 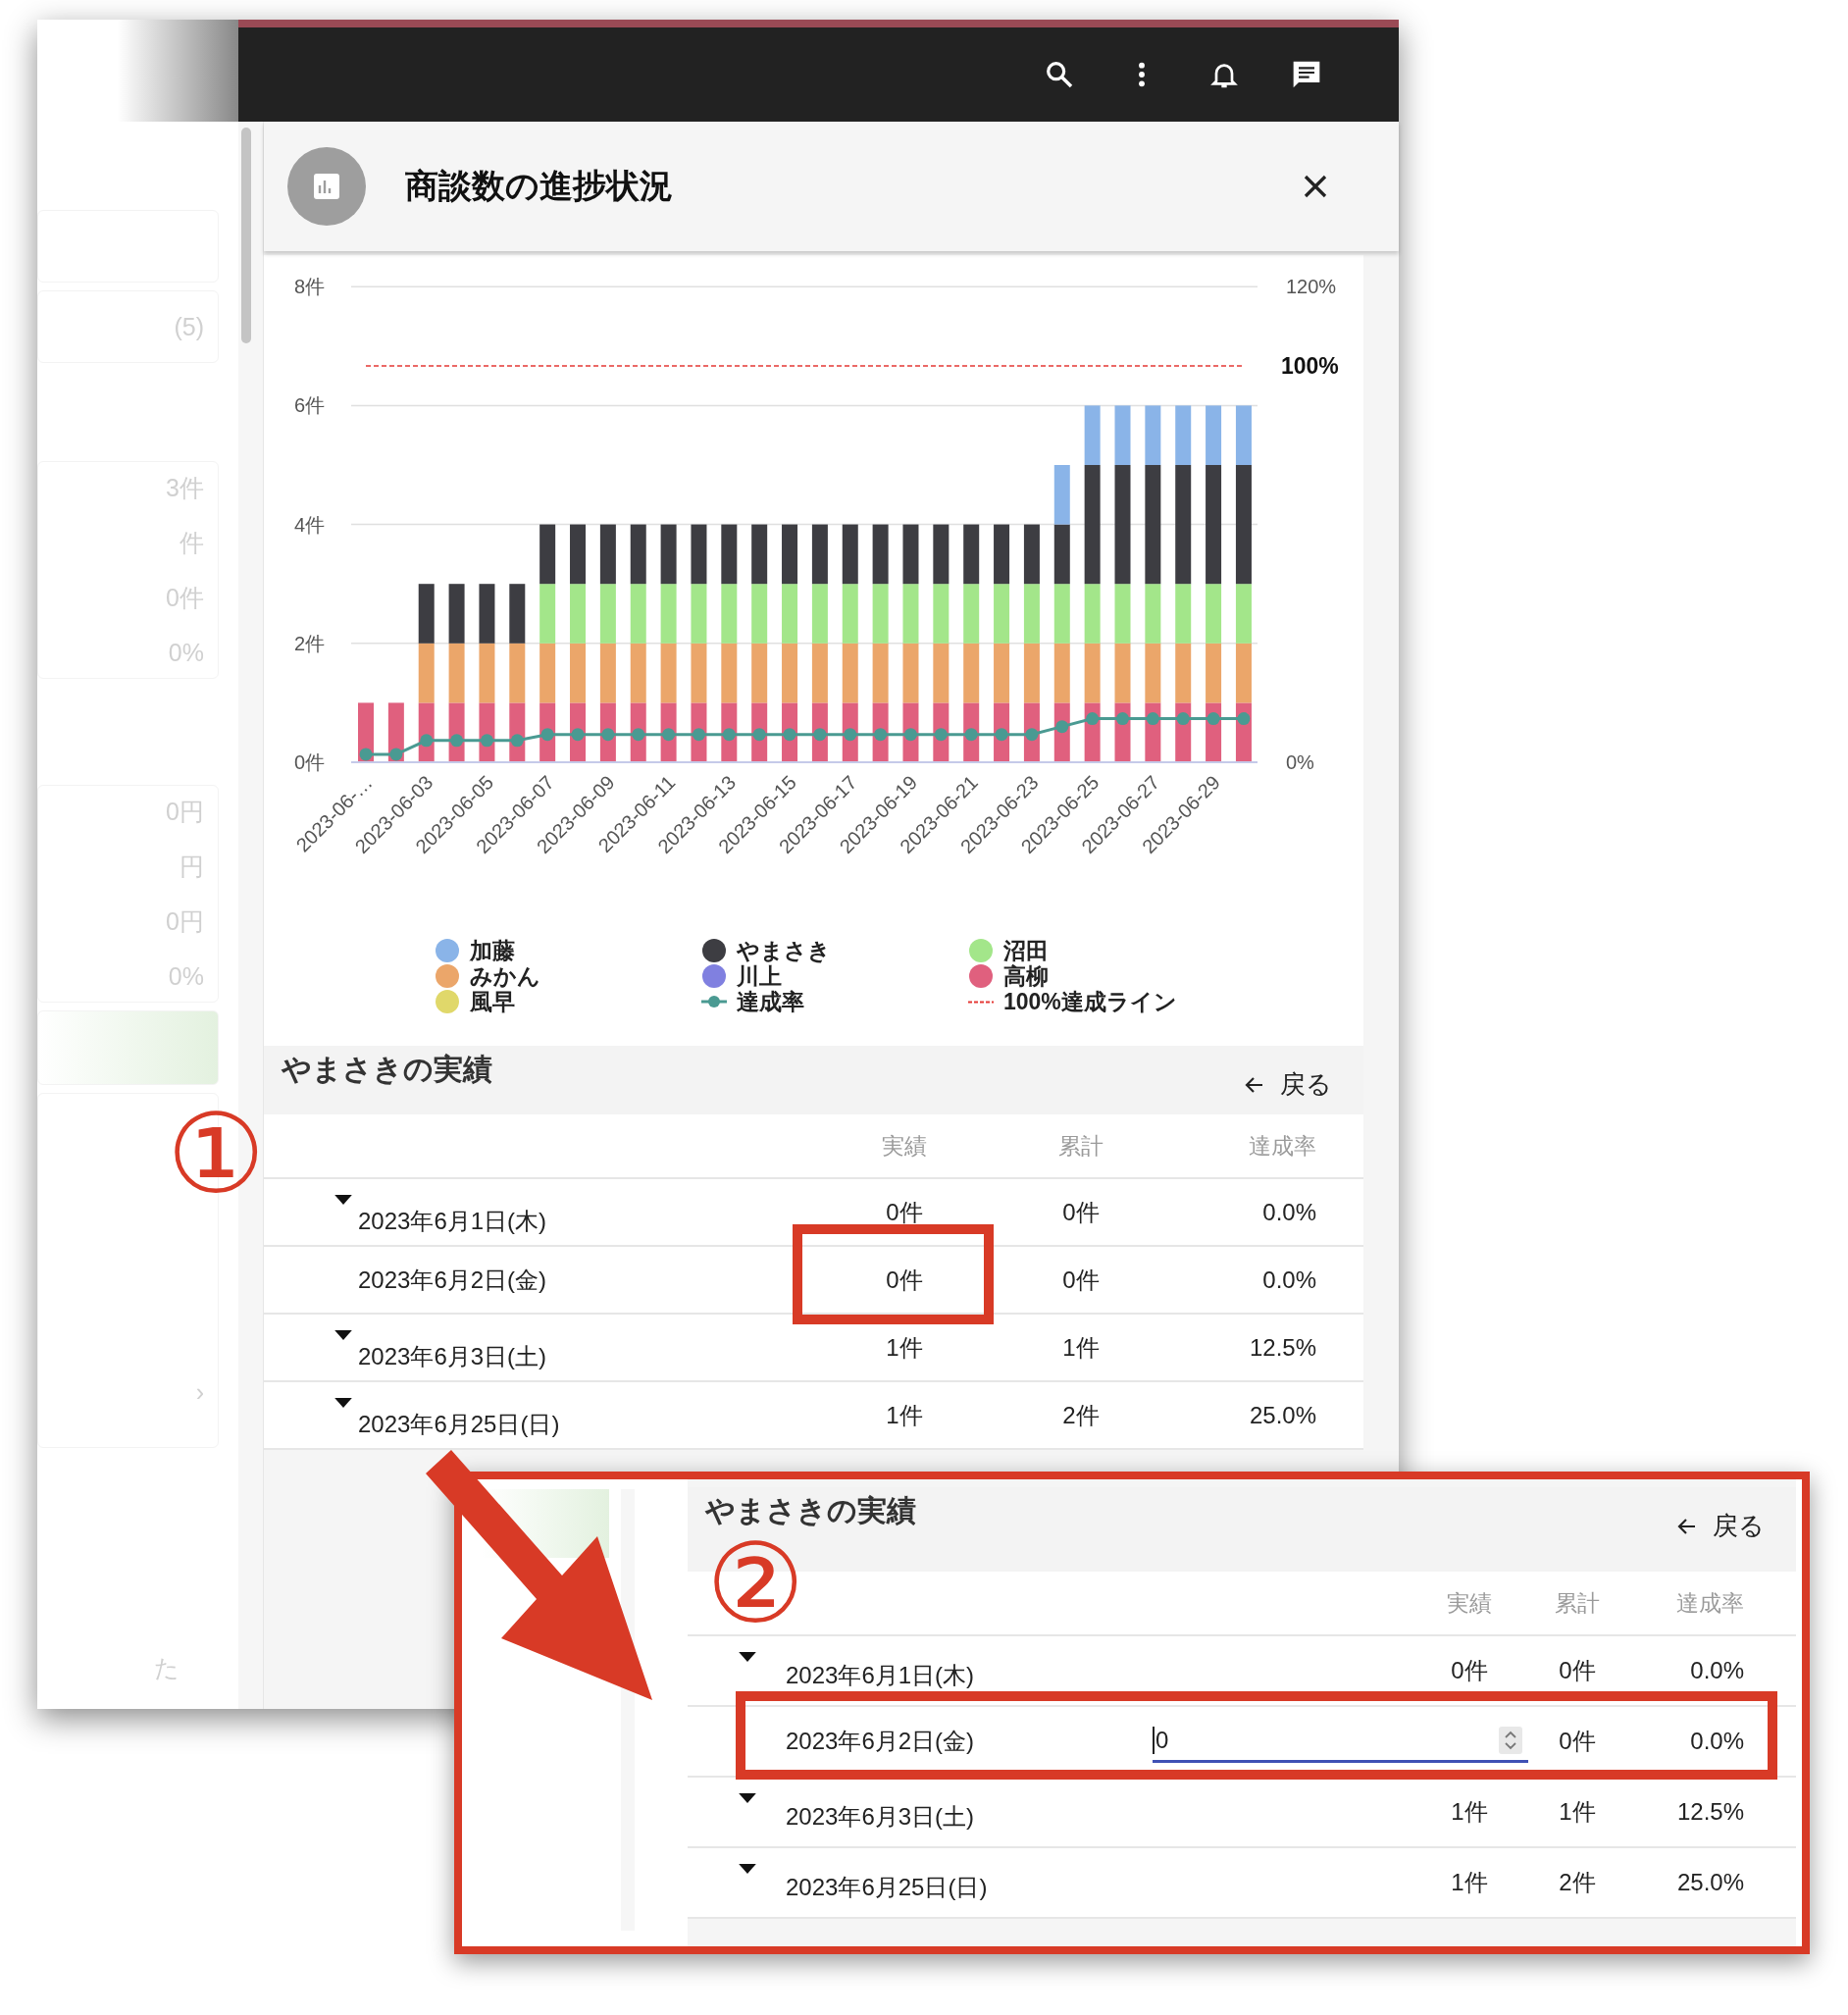 What do you see at coordinates (492, 950) in the screenshot?
I see `legend-label: 加藤` at bounding box center [492, 950].